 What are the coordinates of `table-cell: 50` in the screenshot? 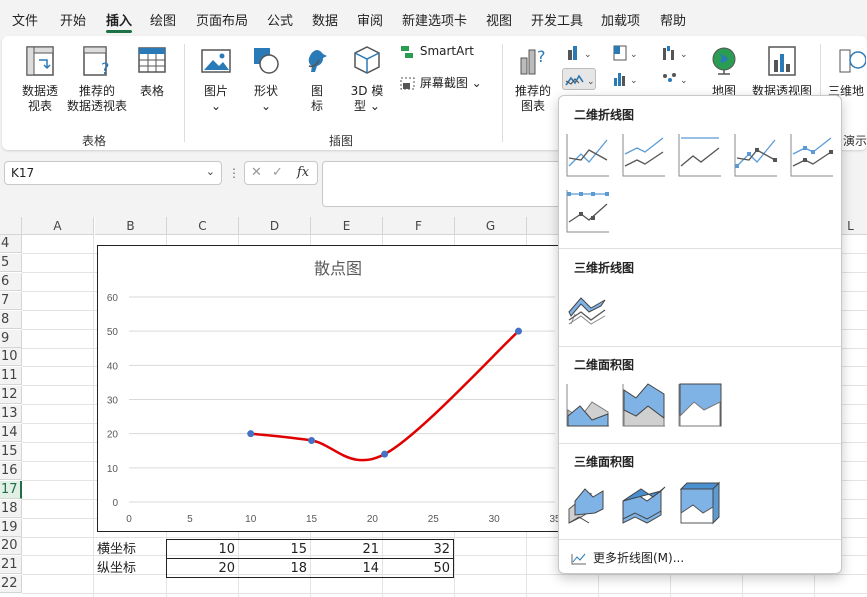 It's located at (418, 568).